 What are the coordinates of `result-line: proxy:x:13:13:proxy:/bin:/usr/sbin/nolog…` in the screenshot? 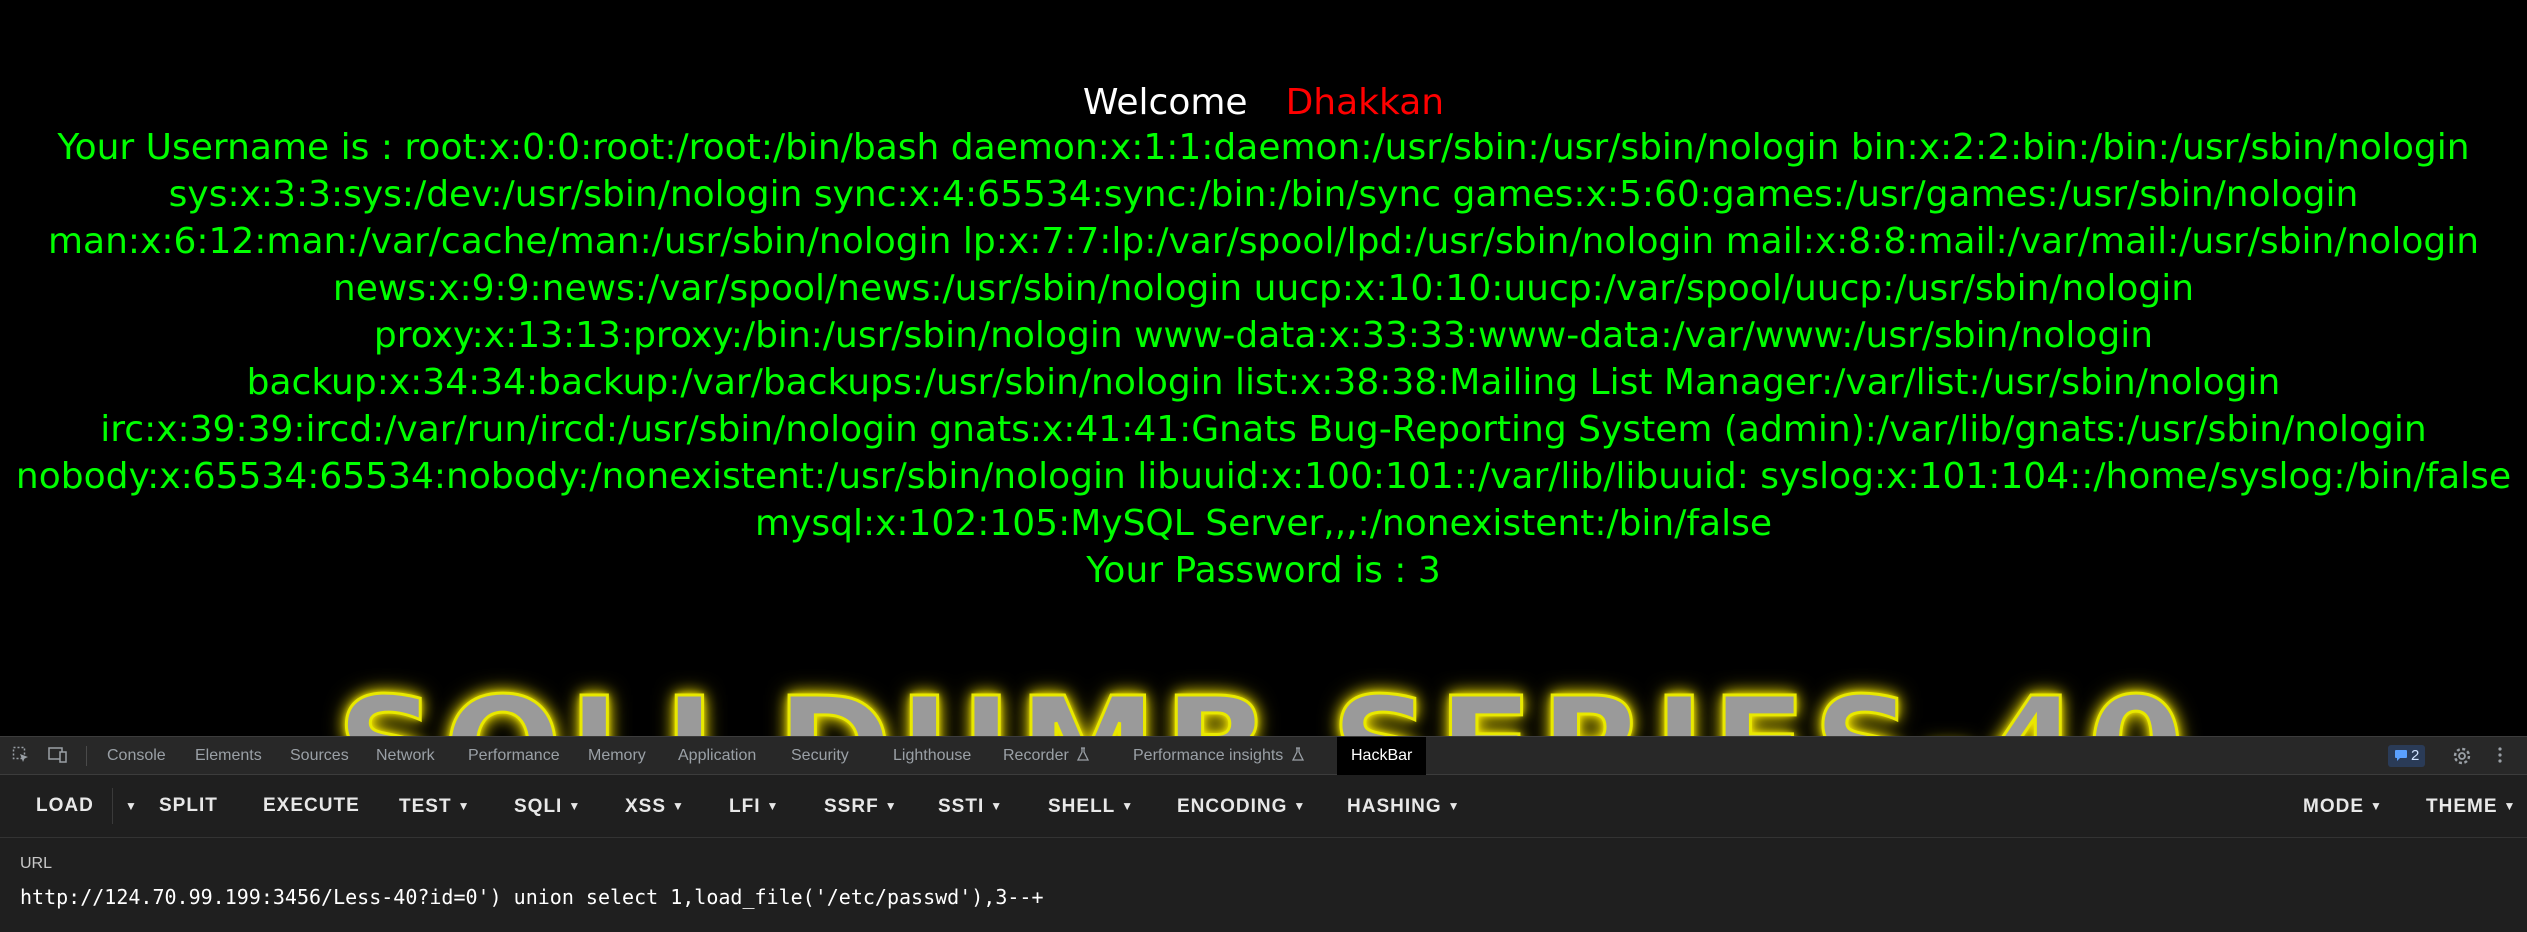 It's located at (1263, 335).